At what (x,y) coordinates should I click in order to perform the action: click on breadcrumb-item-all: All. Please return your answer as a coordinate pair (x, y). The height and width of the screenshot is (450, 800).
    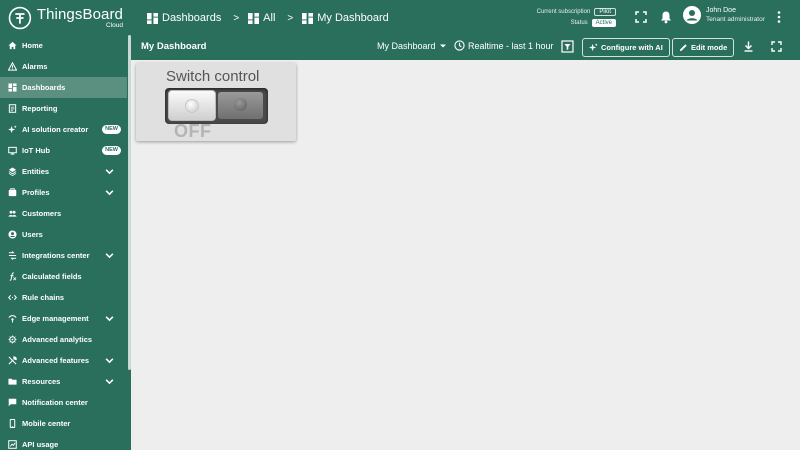
    Looking at the image, I should click on (261, 18).